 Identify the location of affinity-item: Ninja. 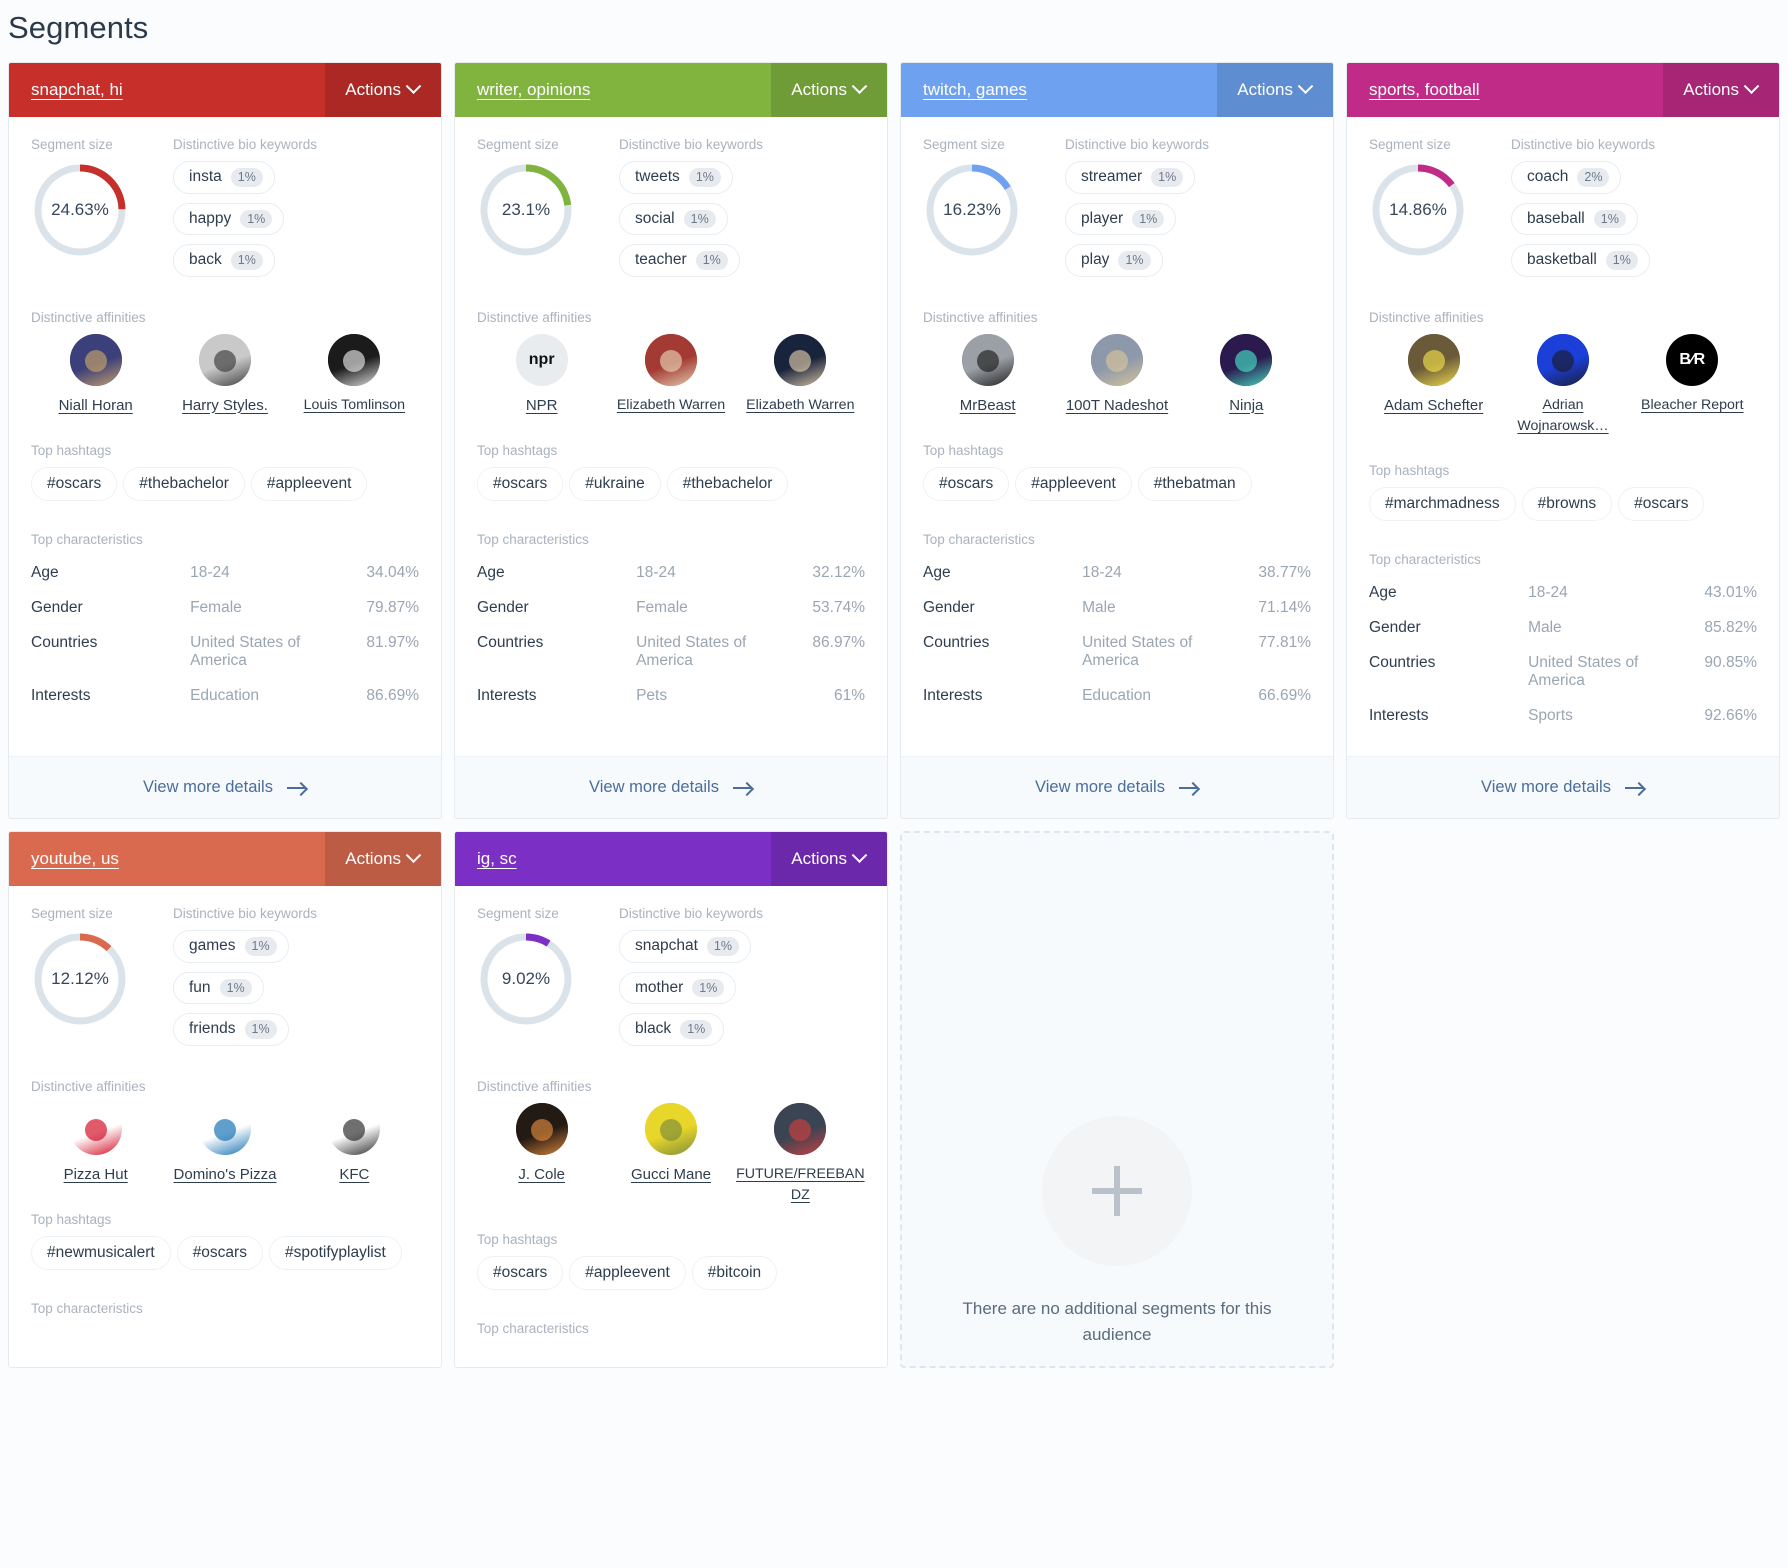
(1246, 375).